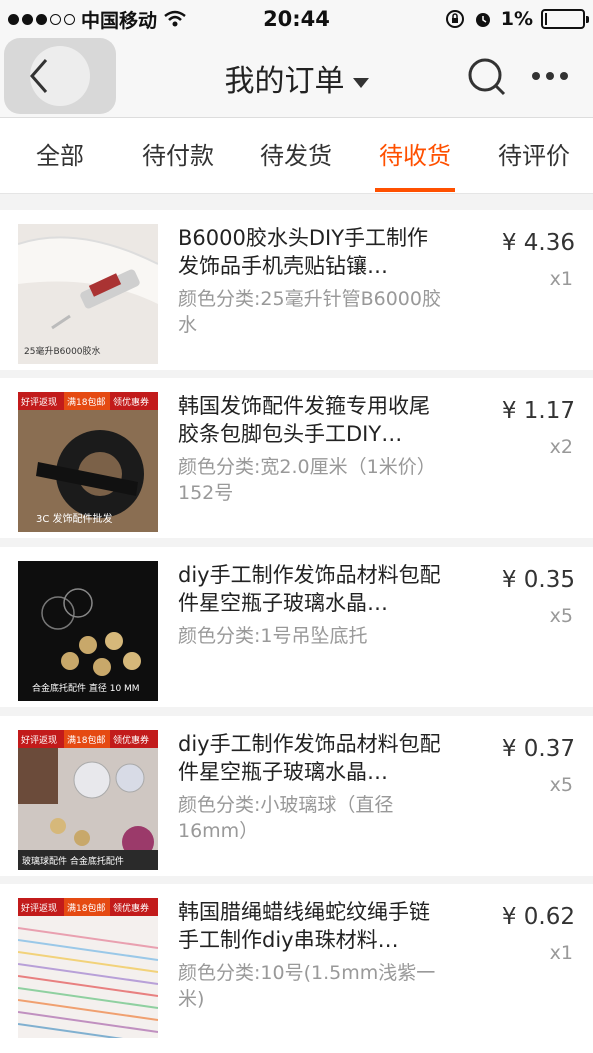  What do you see at coordinates (286, 818) in the screenshot?
I see `product-sku: 颜色分类:小玻璃球（直径16mm）` at bounding box center [286, 818].